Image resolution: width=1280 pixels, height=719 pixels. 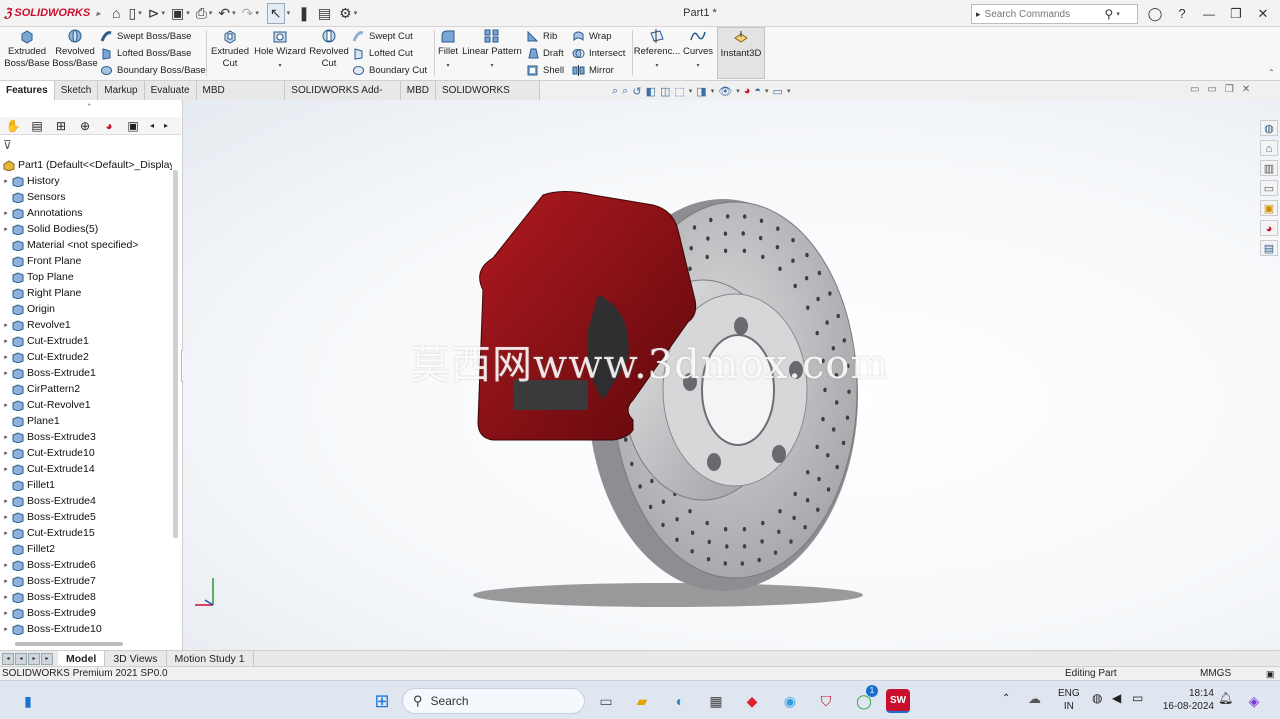 I want to click on print-dropdown-icon: ▾, so click(x=211, y=13).